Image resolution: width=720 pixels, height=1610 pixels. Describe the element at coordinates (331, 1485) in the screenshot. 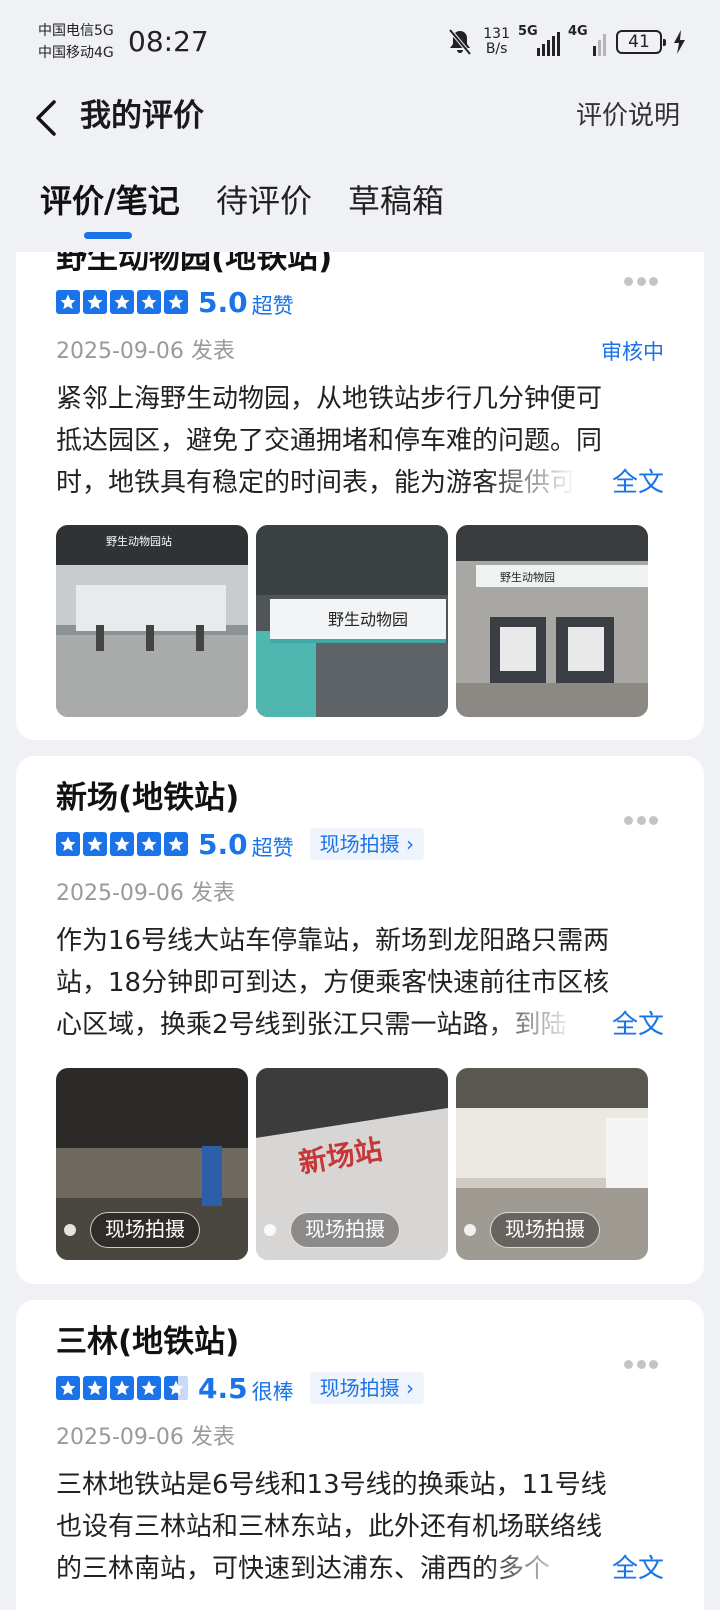

I see `review-text-line: 三林地铁站是6号线和13号线的换乘站，11号线` at that location.